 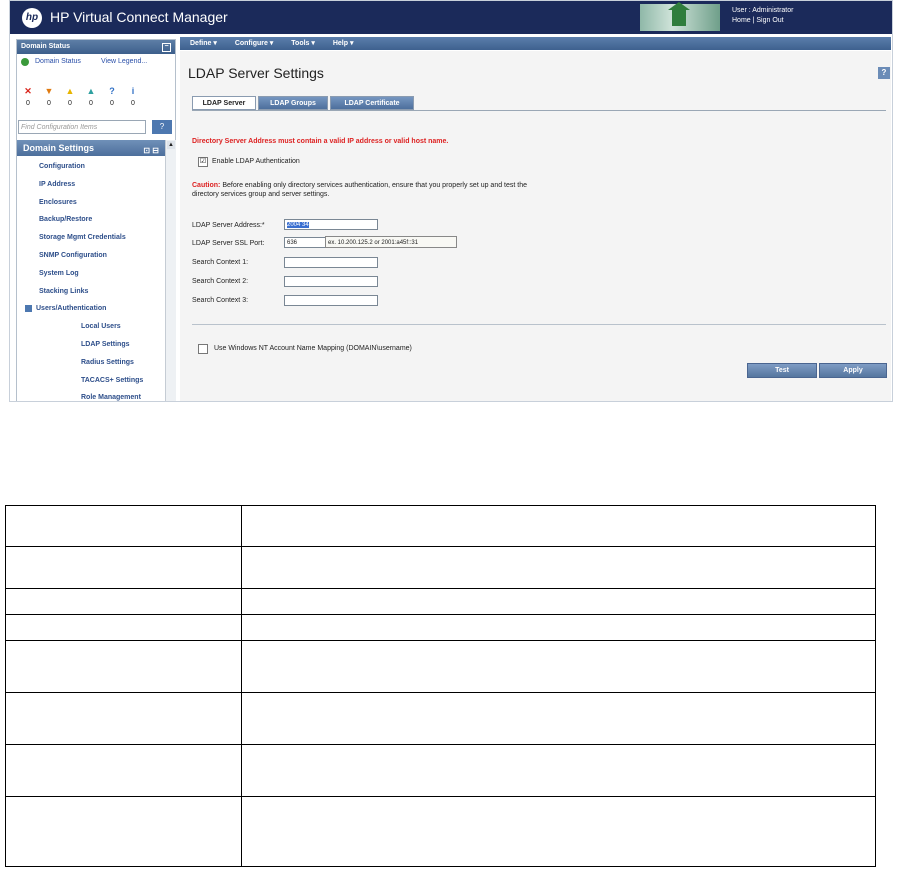 What do you see at coordinates (171, 145) in the screenshot?
I see `scroll-up-icon: ▲` at bounding box center [171, 145].